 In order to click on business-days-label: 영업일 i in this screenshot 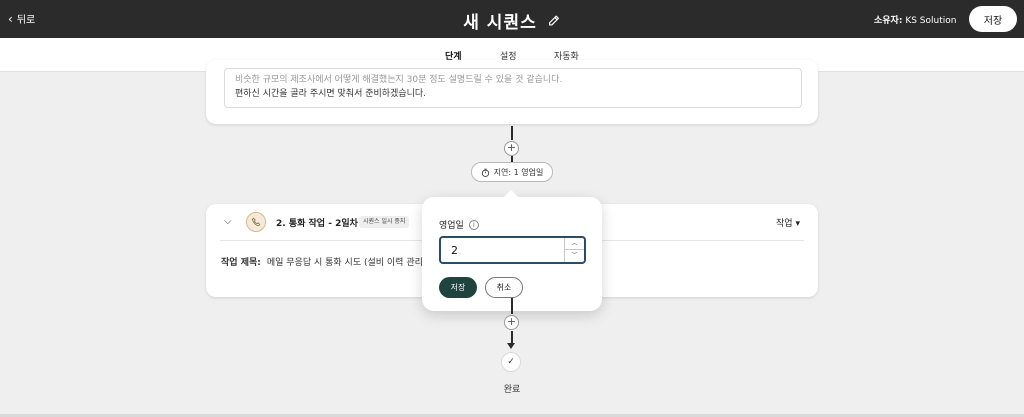, I will do `click(459, 224)`.